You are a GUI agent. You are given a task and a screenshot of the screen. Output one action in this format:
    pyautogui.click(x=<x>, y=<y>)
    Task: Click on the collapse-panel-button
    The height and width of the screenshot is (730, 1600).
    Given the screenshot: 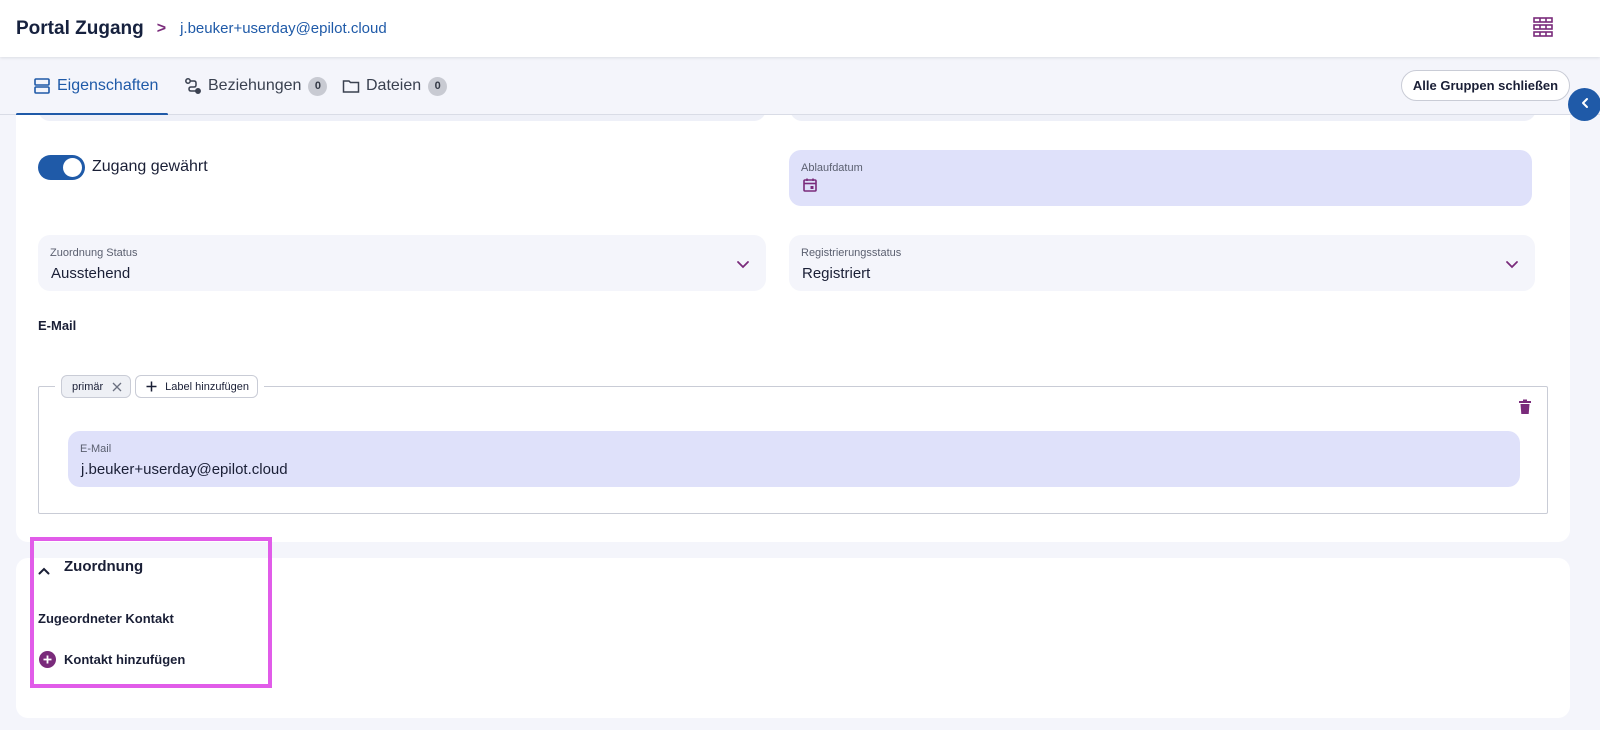 What is the action you would take?
    pyautogui.click(x=1584, y=104)
    